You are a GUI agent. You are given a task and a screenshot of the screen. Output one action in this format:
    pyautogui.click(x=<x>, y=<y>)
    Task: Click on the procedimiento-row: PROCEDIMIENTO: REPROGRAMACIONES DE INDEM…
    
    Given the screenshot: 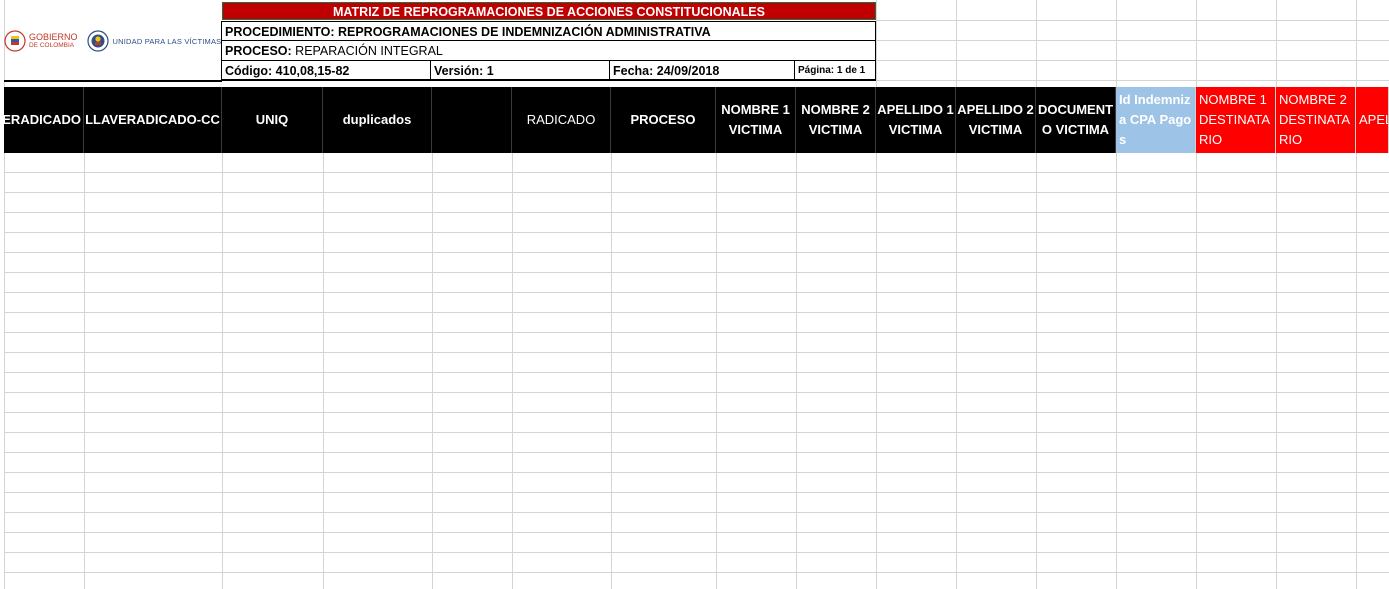 What is the action you would take?
    pyautogui.click(x=548, y=31)
    